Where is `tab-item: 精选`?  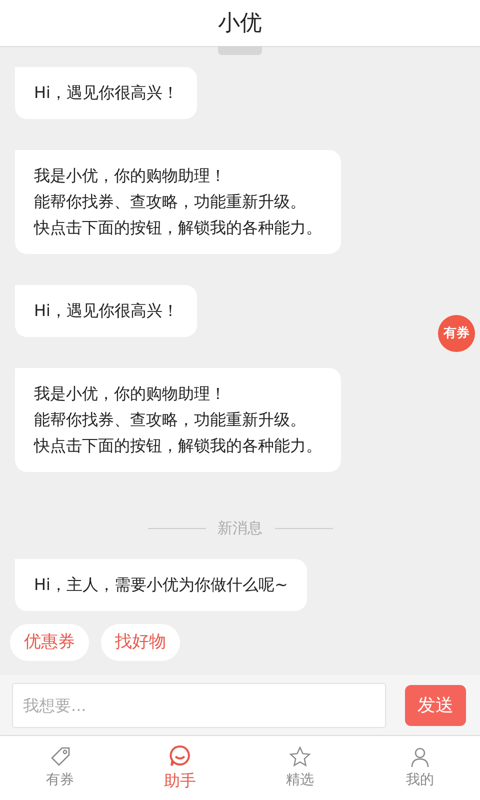 tab-item: 精选 is located at coordinates (300, 768).